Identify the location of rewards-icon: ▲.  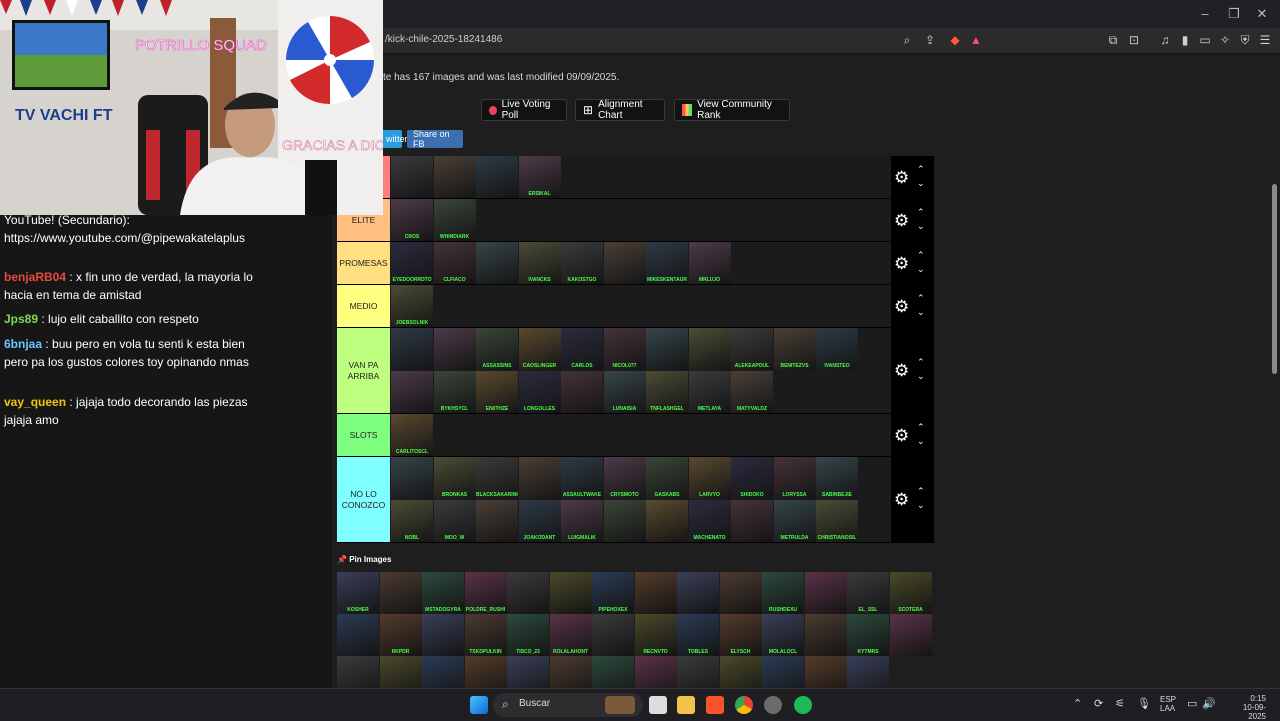
(976, 40).